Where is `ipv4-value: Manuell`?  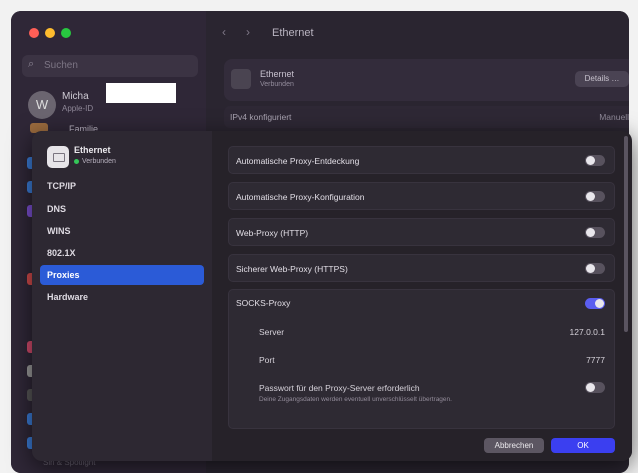
ipv4-value: Manuell is located at coordinates (614, 117).